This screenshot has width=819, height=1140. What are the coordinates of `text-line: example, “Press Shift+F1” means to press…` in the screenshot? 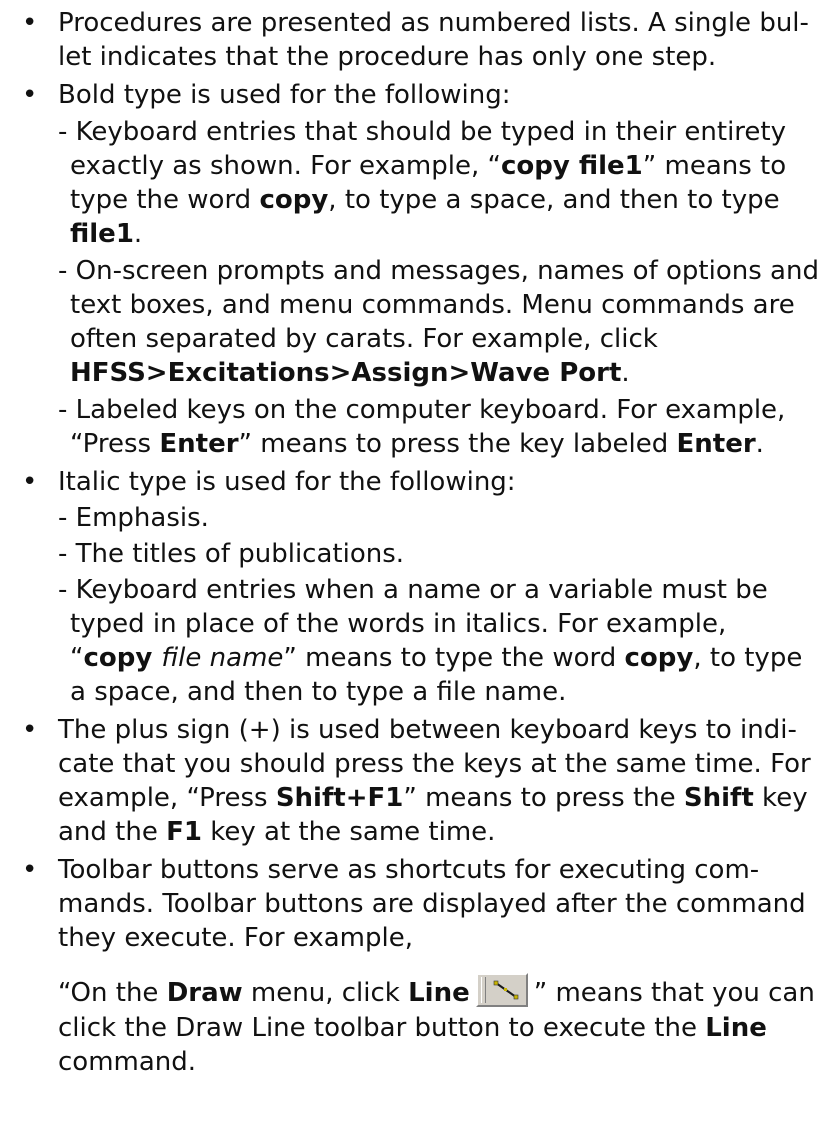 It's located at (433, 798).